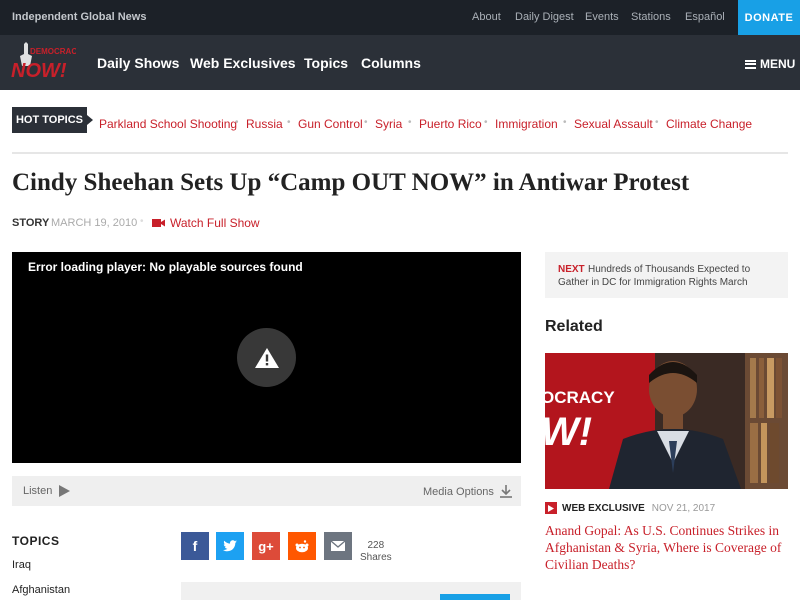  Describe the element at coordinates (602, 17) in the screenshot. I see `events-link: Events` at that location.